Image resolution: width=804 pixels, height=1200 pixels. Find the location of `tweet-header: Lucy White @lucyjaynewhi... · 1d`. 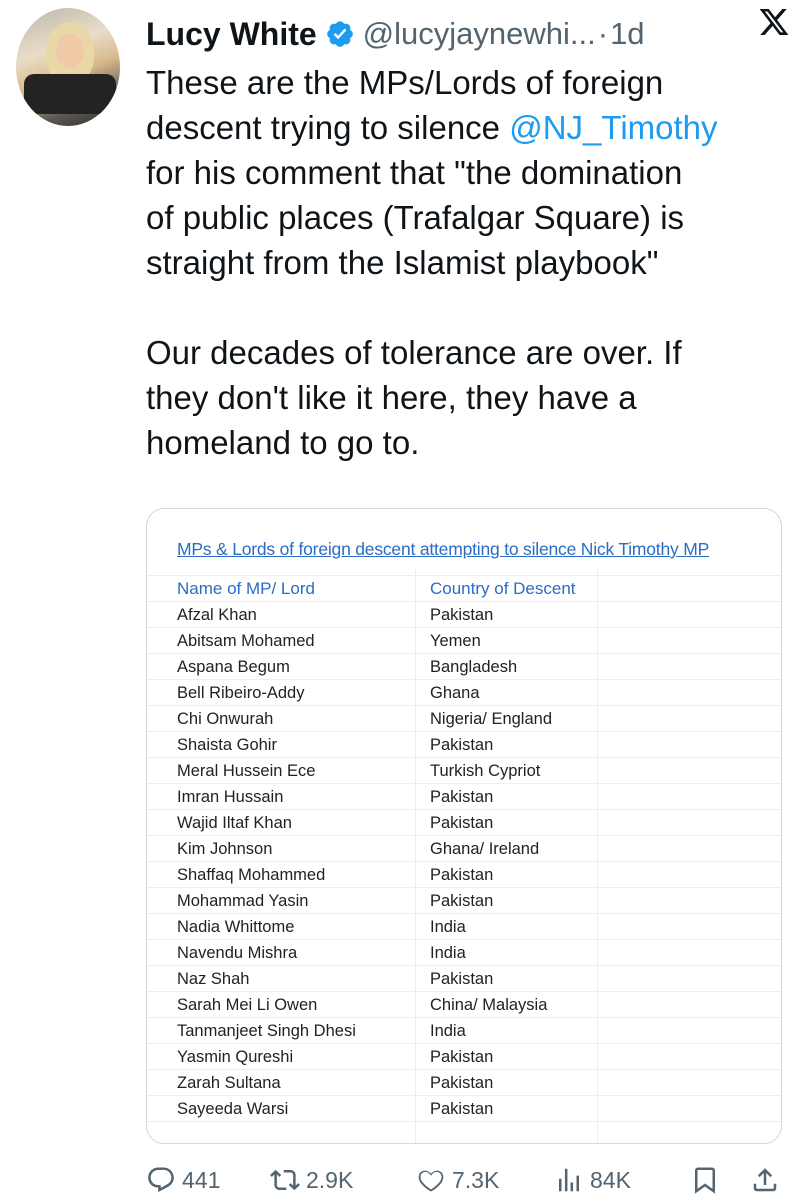

tweet-header: Lucy White @lucyjaynewhi... · 1d is located at coordinates (471, 34).